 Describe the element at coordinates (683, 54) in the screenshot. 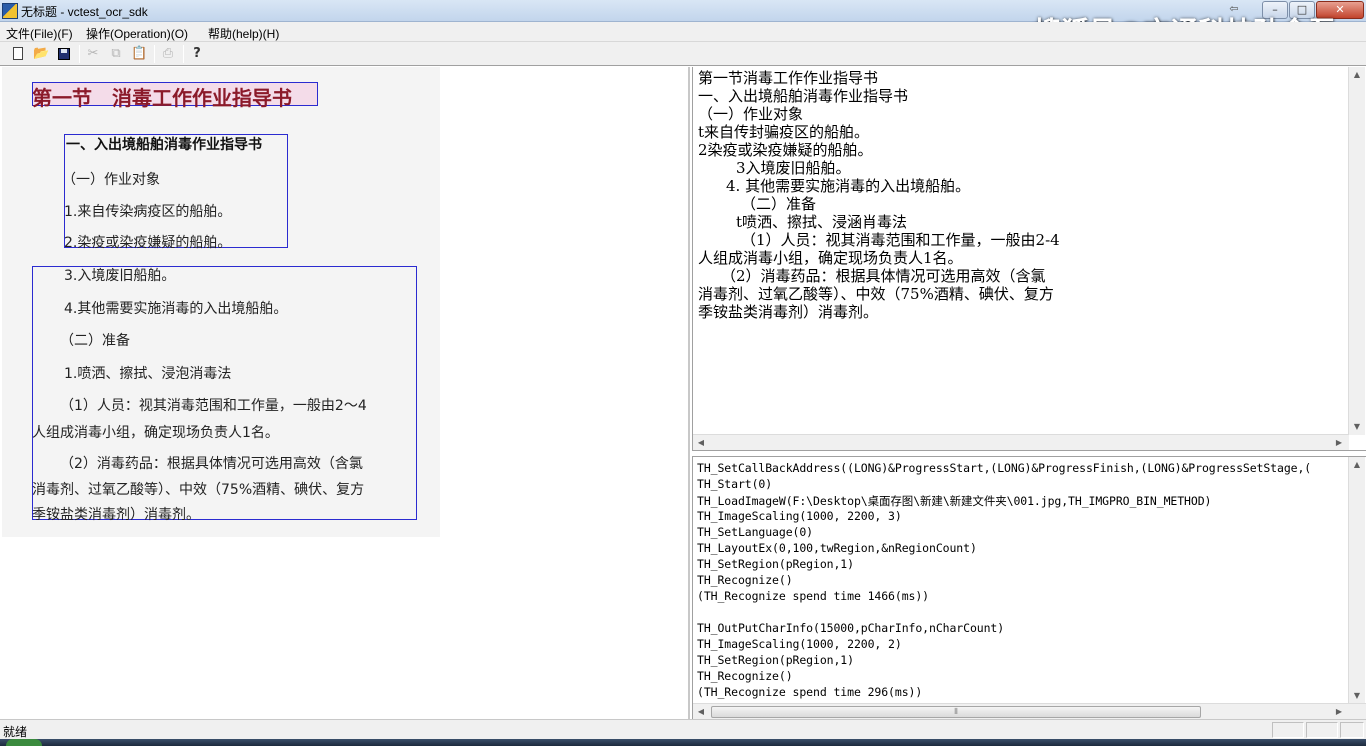

I see `toolbar: 📂 ✂ ⧉ 📋 ⎙ ?` at that location.